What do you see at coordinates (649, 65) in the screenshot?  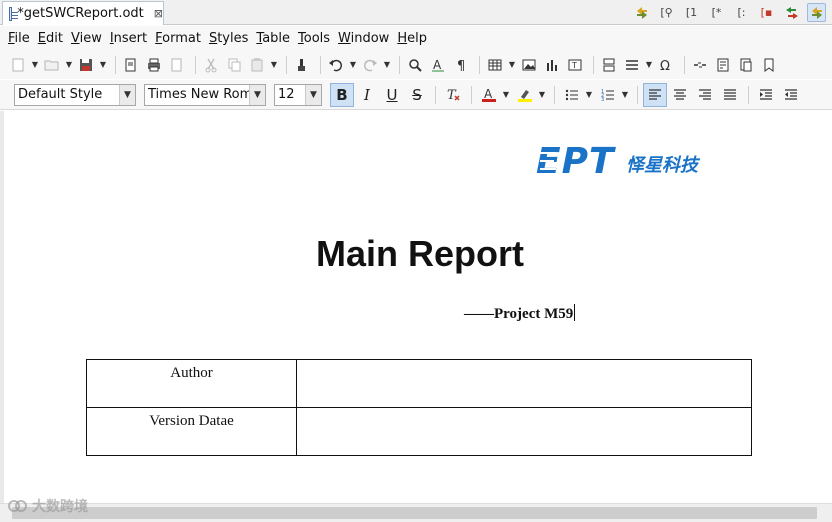 I see `field-dropdown-icon: ▼` at bounding box center [649, 65].